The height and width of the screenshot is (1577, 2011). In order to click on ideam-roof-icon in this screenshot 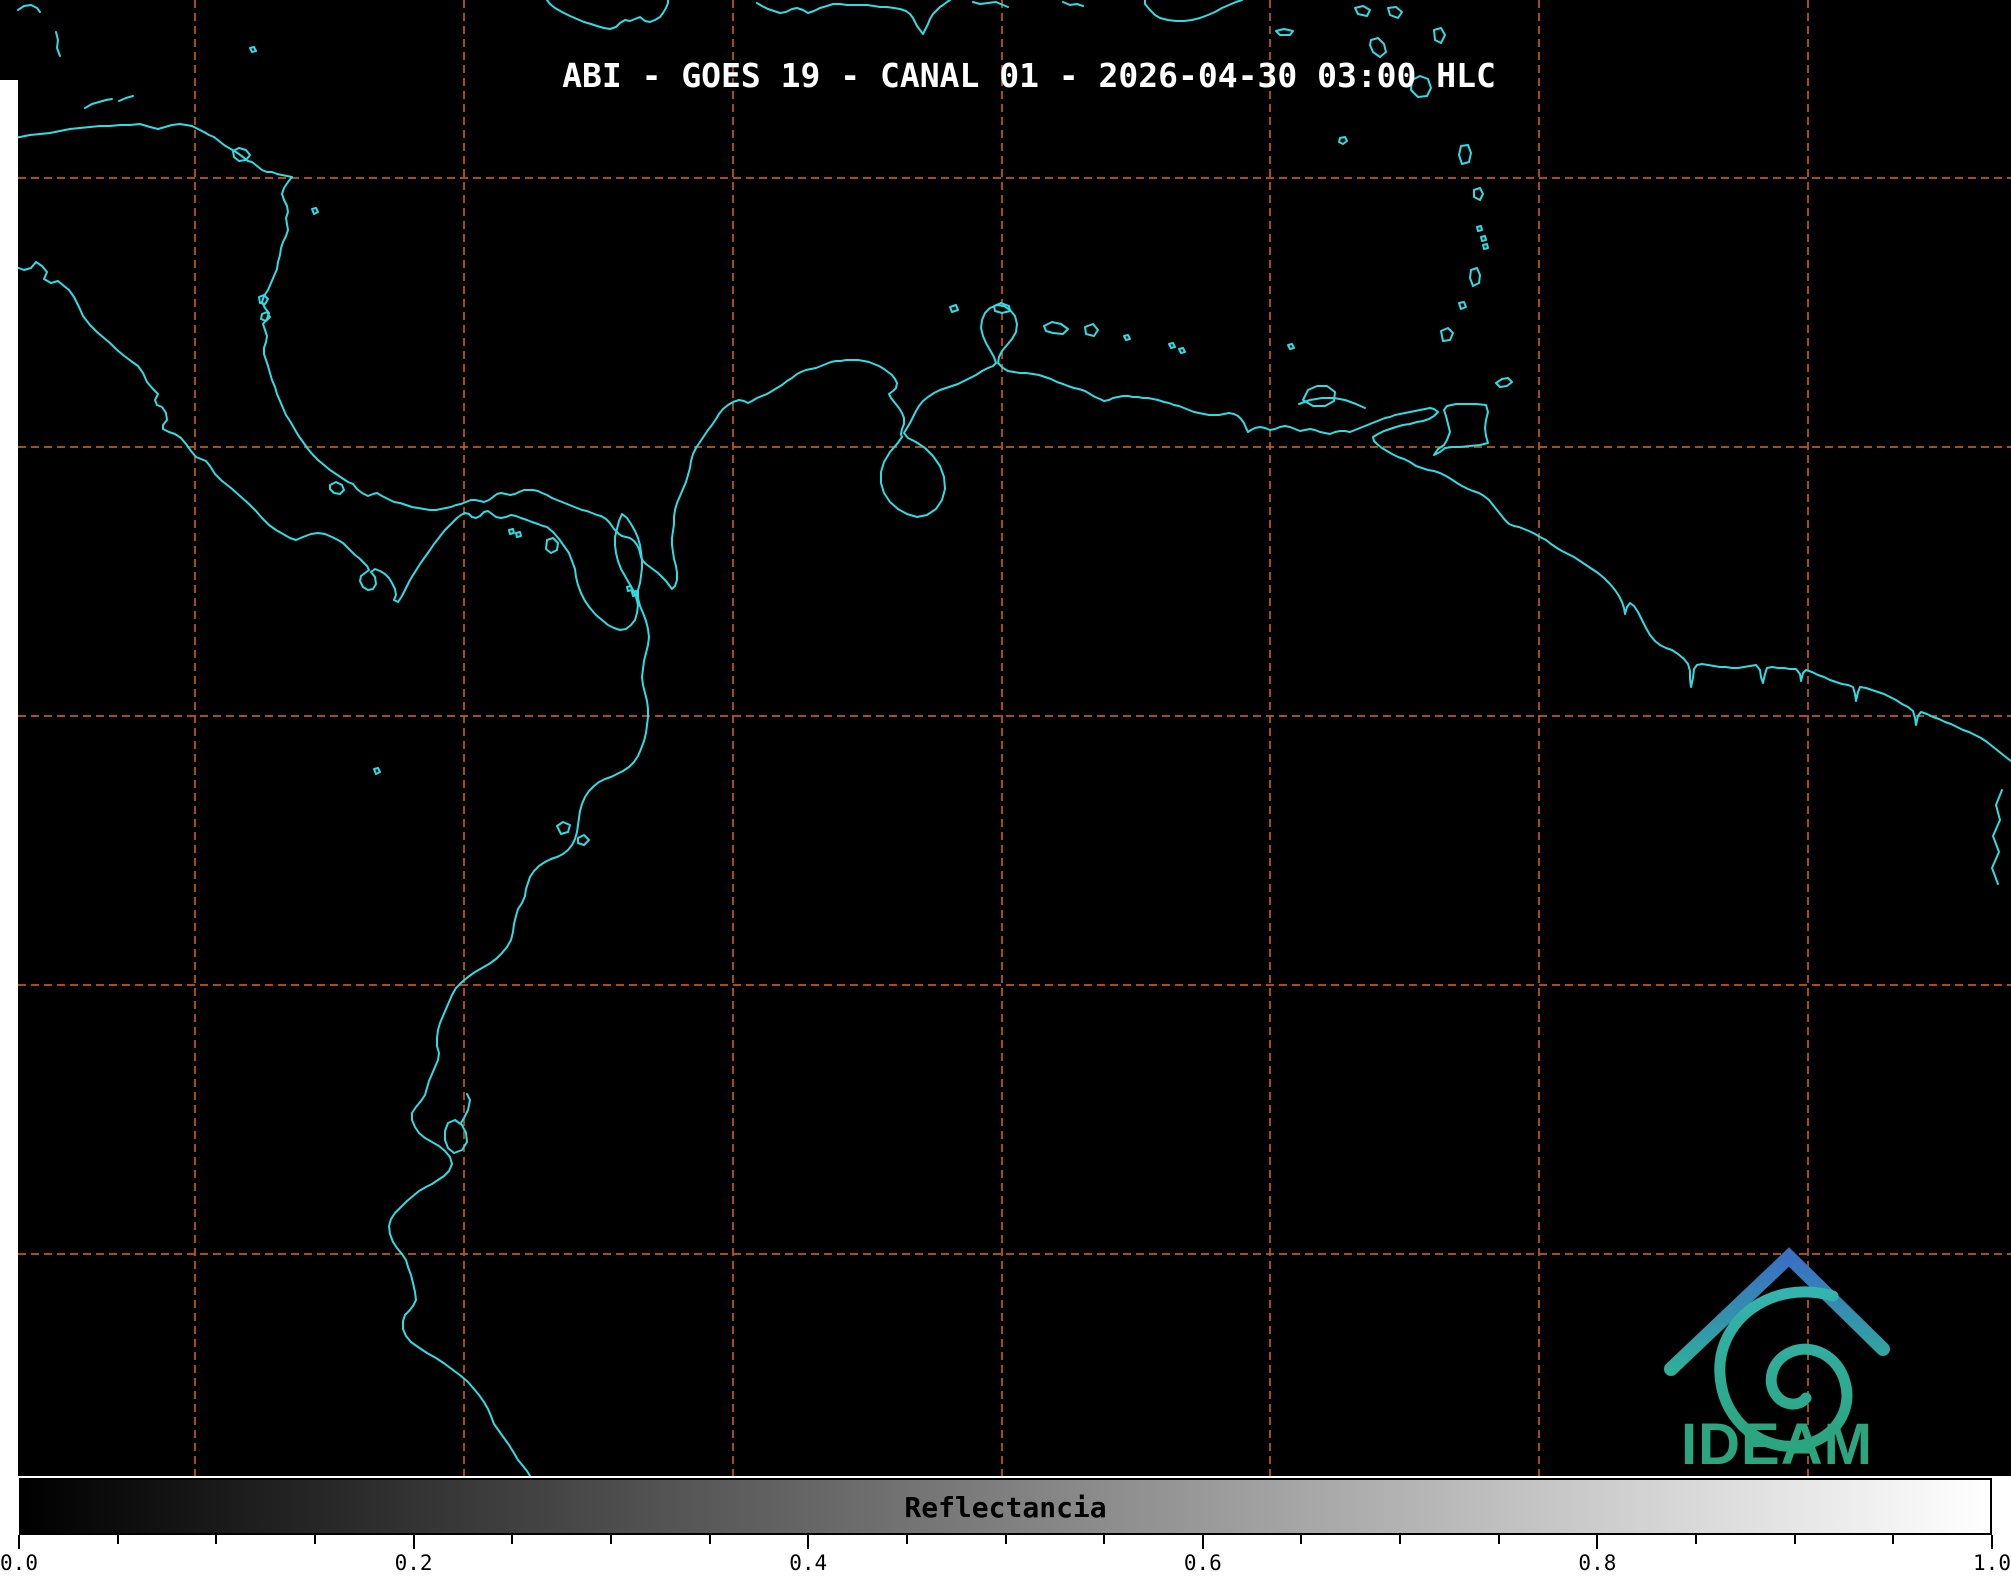, I will do `click(1777, 1311)`.